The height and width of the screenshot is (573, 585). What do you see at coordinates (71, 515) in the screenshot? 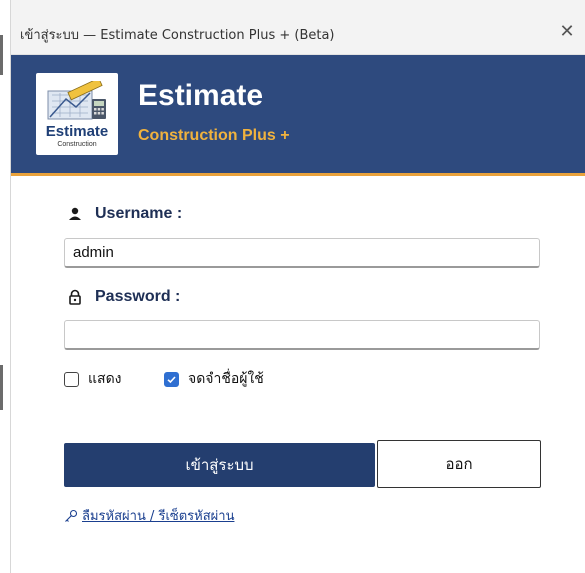
I see `key-icon` at bounding box center [71, 515].